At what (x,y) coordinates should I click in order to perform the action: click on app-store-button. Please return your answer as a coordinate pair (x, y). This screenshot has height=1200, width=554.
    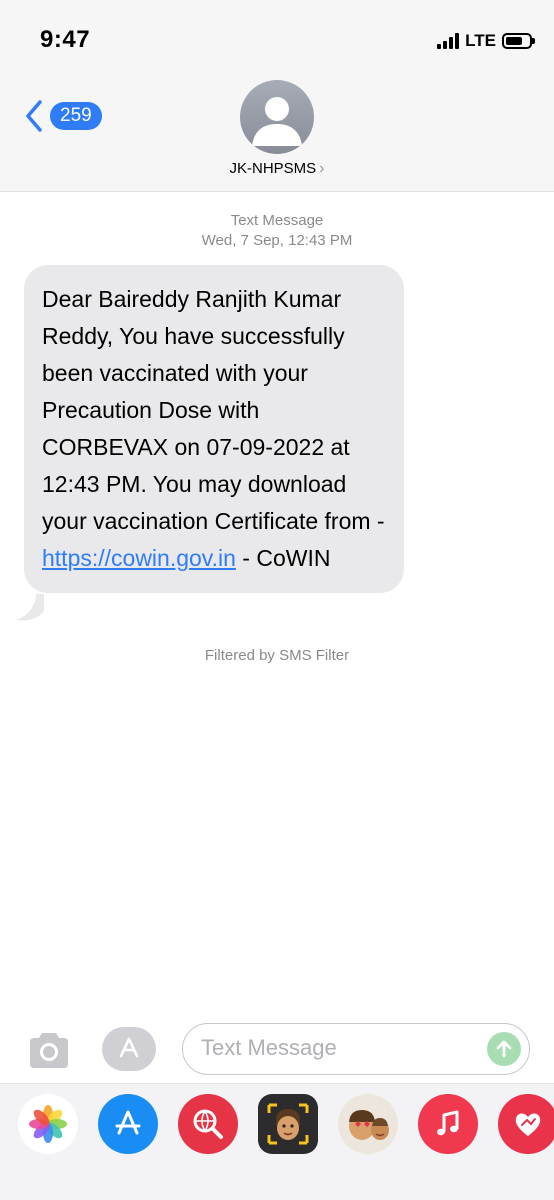
    Looking at the image, I should click on (129, 1049).